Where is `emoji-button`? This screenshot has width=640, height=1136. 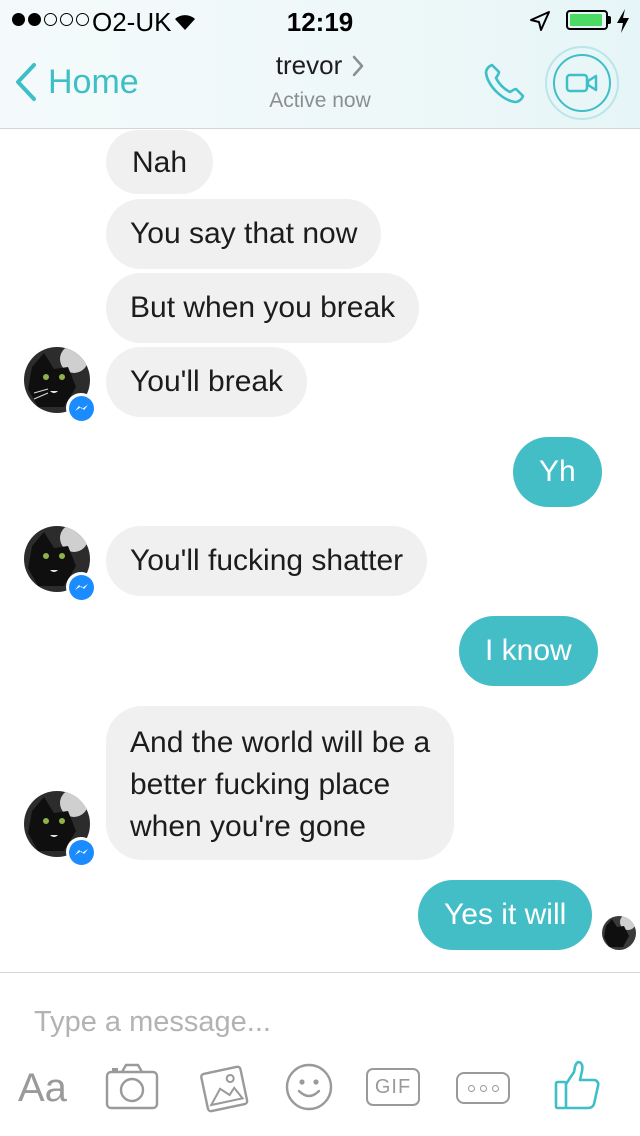
emoji-button is located at coordinates (309, 1087).